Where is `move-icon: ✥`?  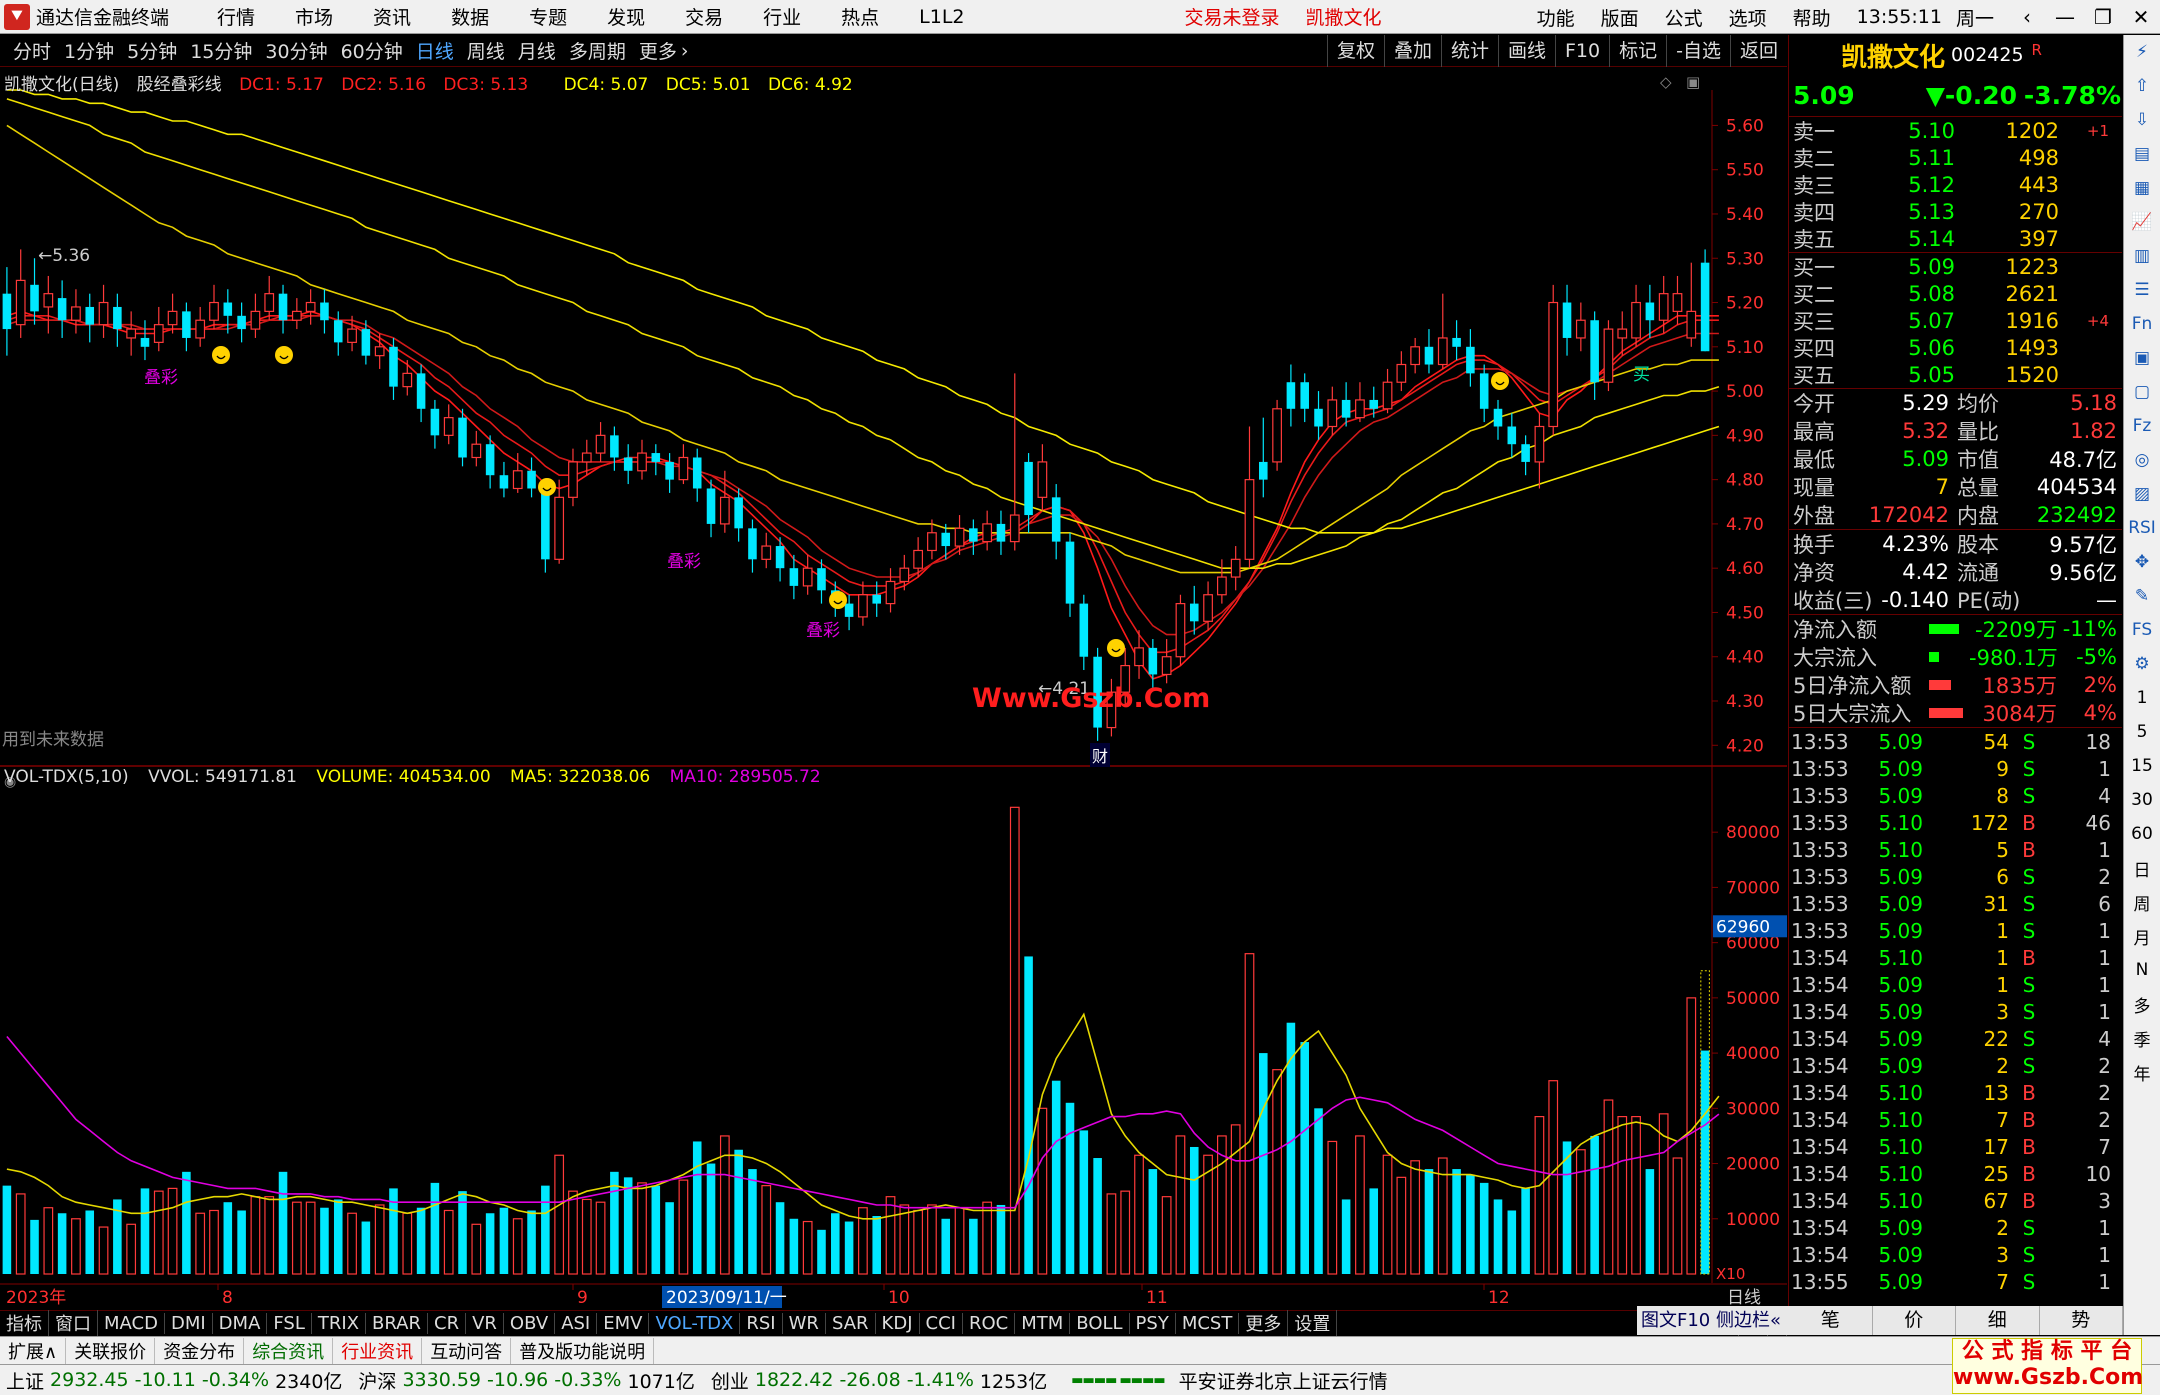
move-icon: ✥ is located at coordinates (2142, 562).